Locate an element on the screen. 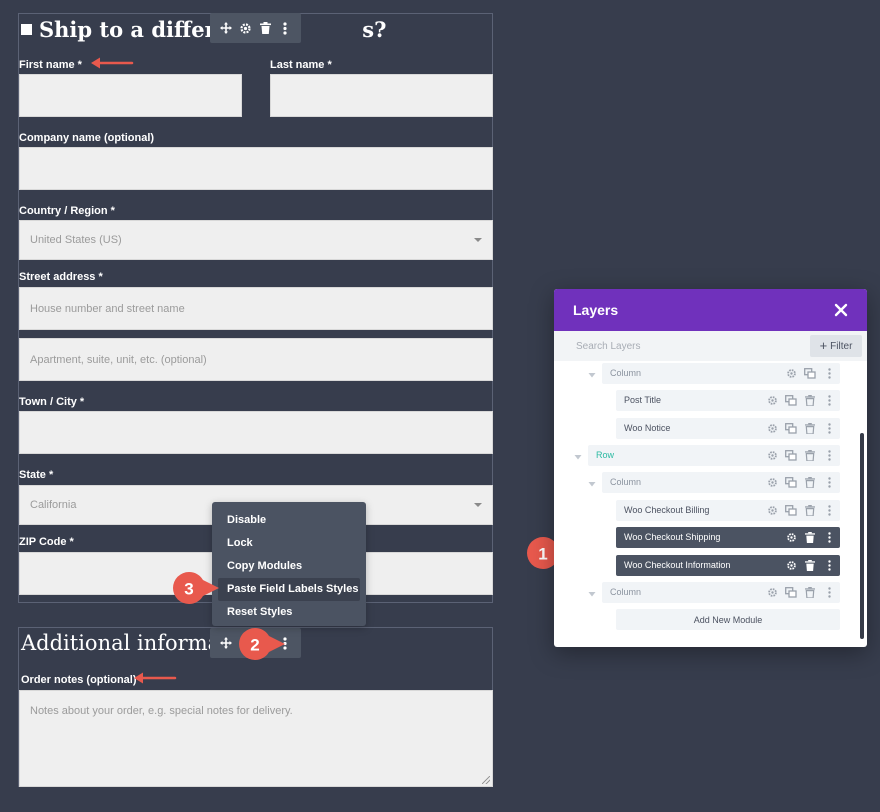 This screenshot has width=880, height=812. menu-item-reset-styles: Reset Styles is located at coordinates (289, 612).